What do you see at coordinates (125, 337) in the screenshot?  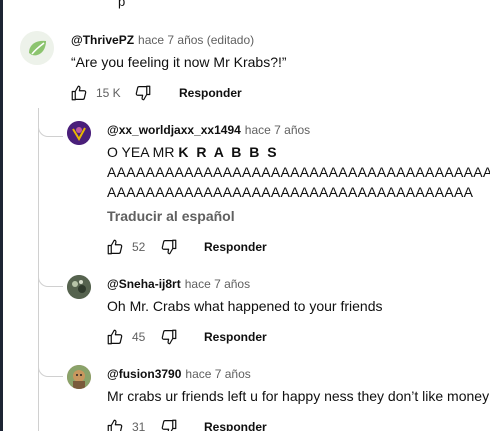 I see `like-button: 45` at bounding box center [125, 337].